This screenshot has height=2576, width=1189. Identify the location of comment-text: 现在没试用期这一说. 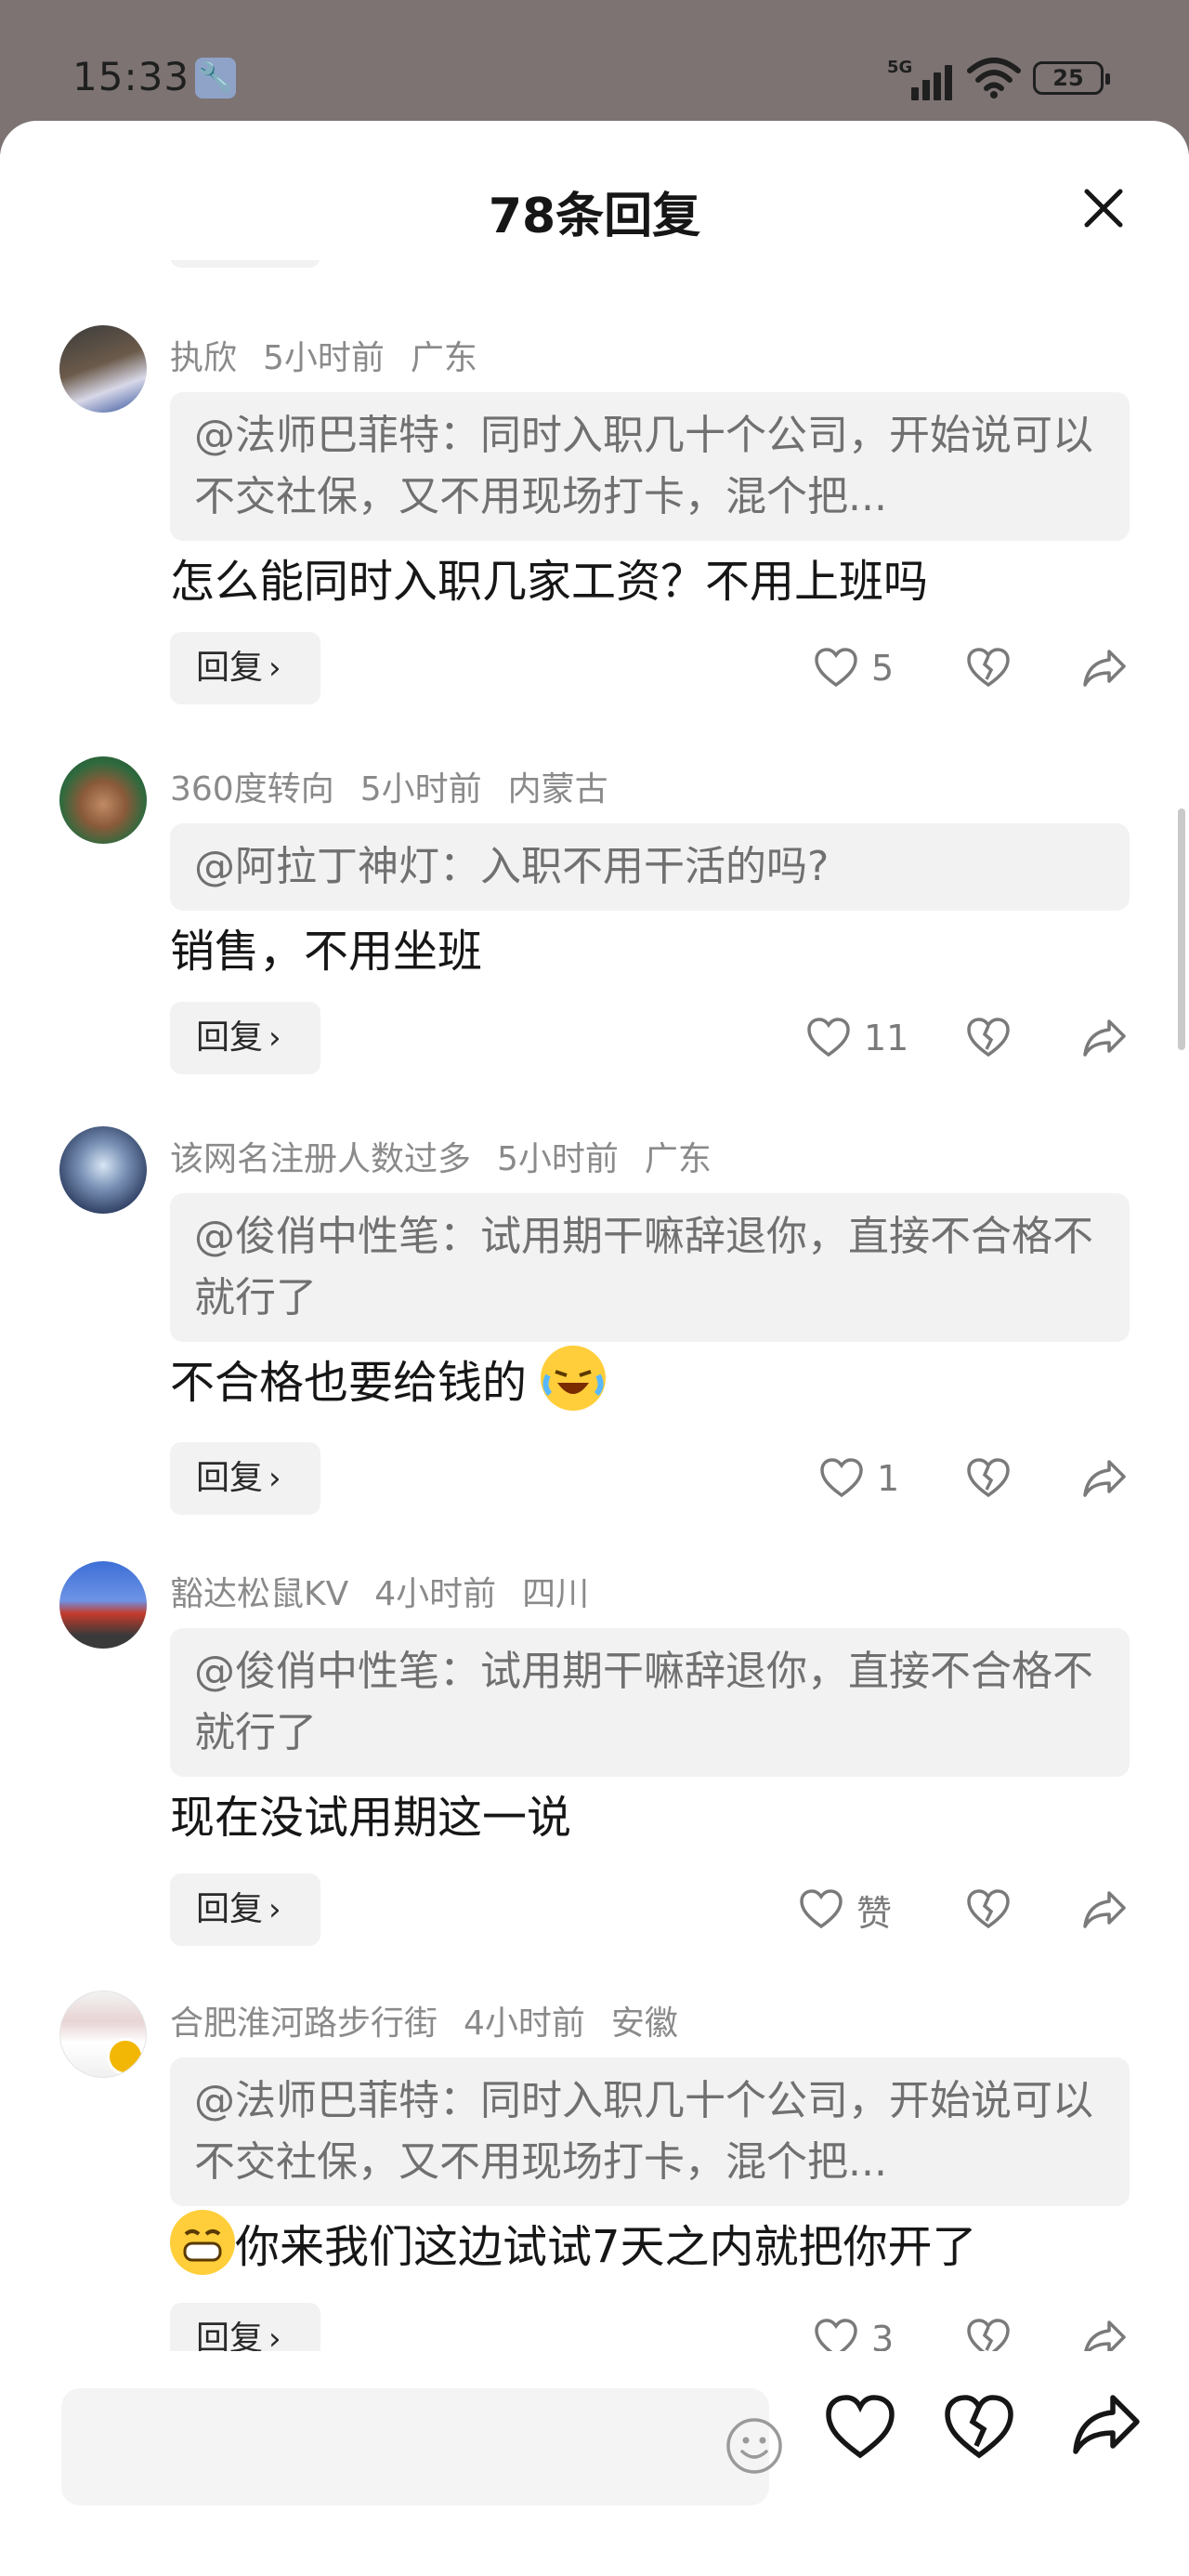
(371, 1818).